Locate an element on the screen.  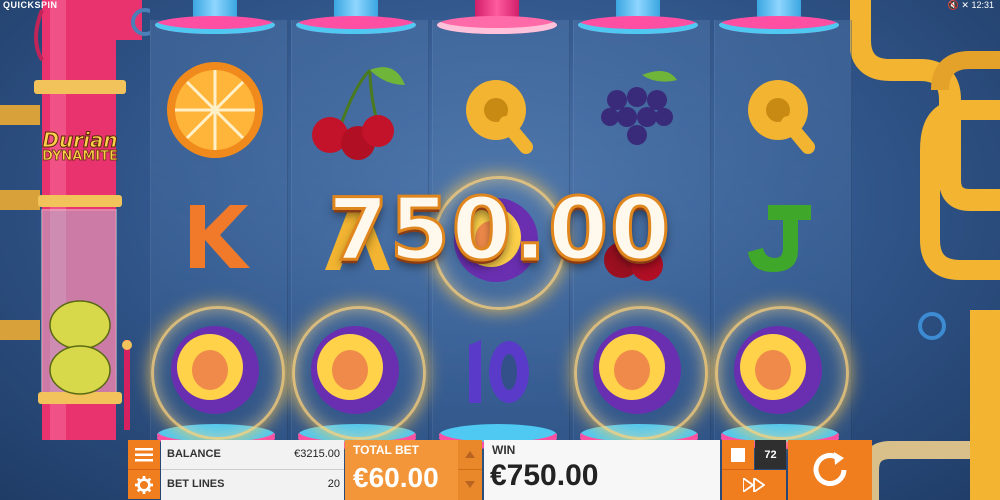
bet-increase-button is located at coordinates (470, 455).